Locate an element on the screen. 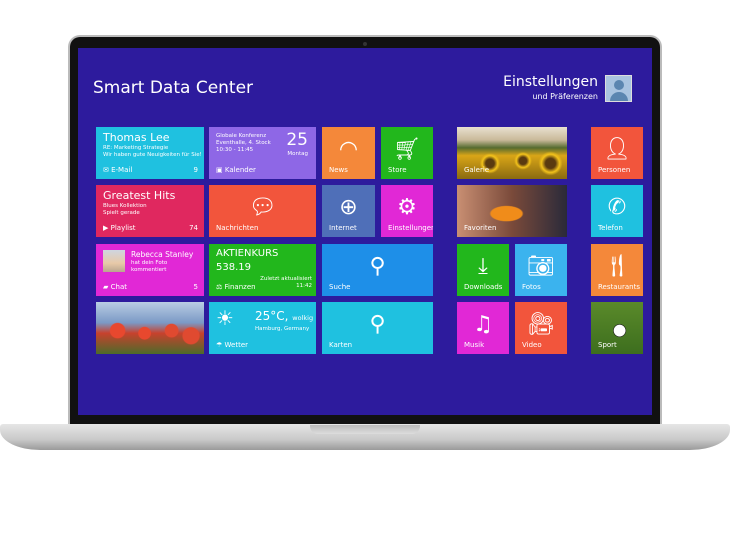  user-name: Einstellungen is located at coordinates (550, 82).